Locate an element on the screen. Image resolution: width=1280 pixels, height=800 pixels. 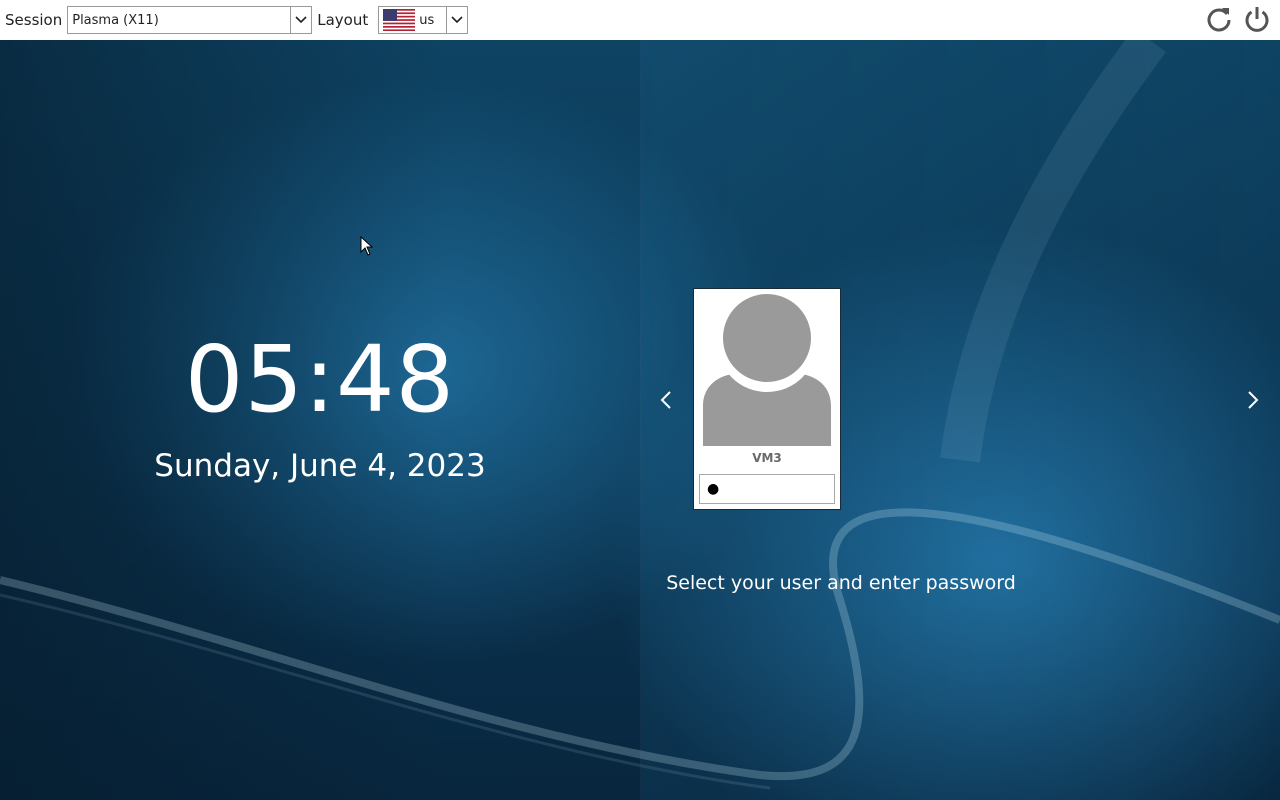
clock-time: 05:48 is located at coordinates (320, 379).